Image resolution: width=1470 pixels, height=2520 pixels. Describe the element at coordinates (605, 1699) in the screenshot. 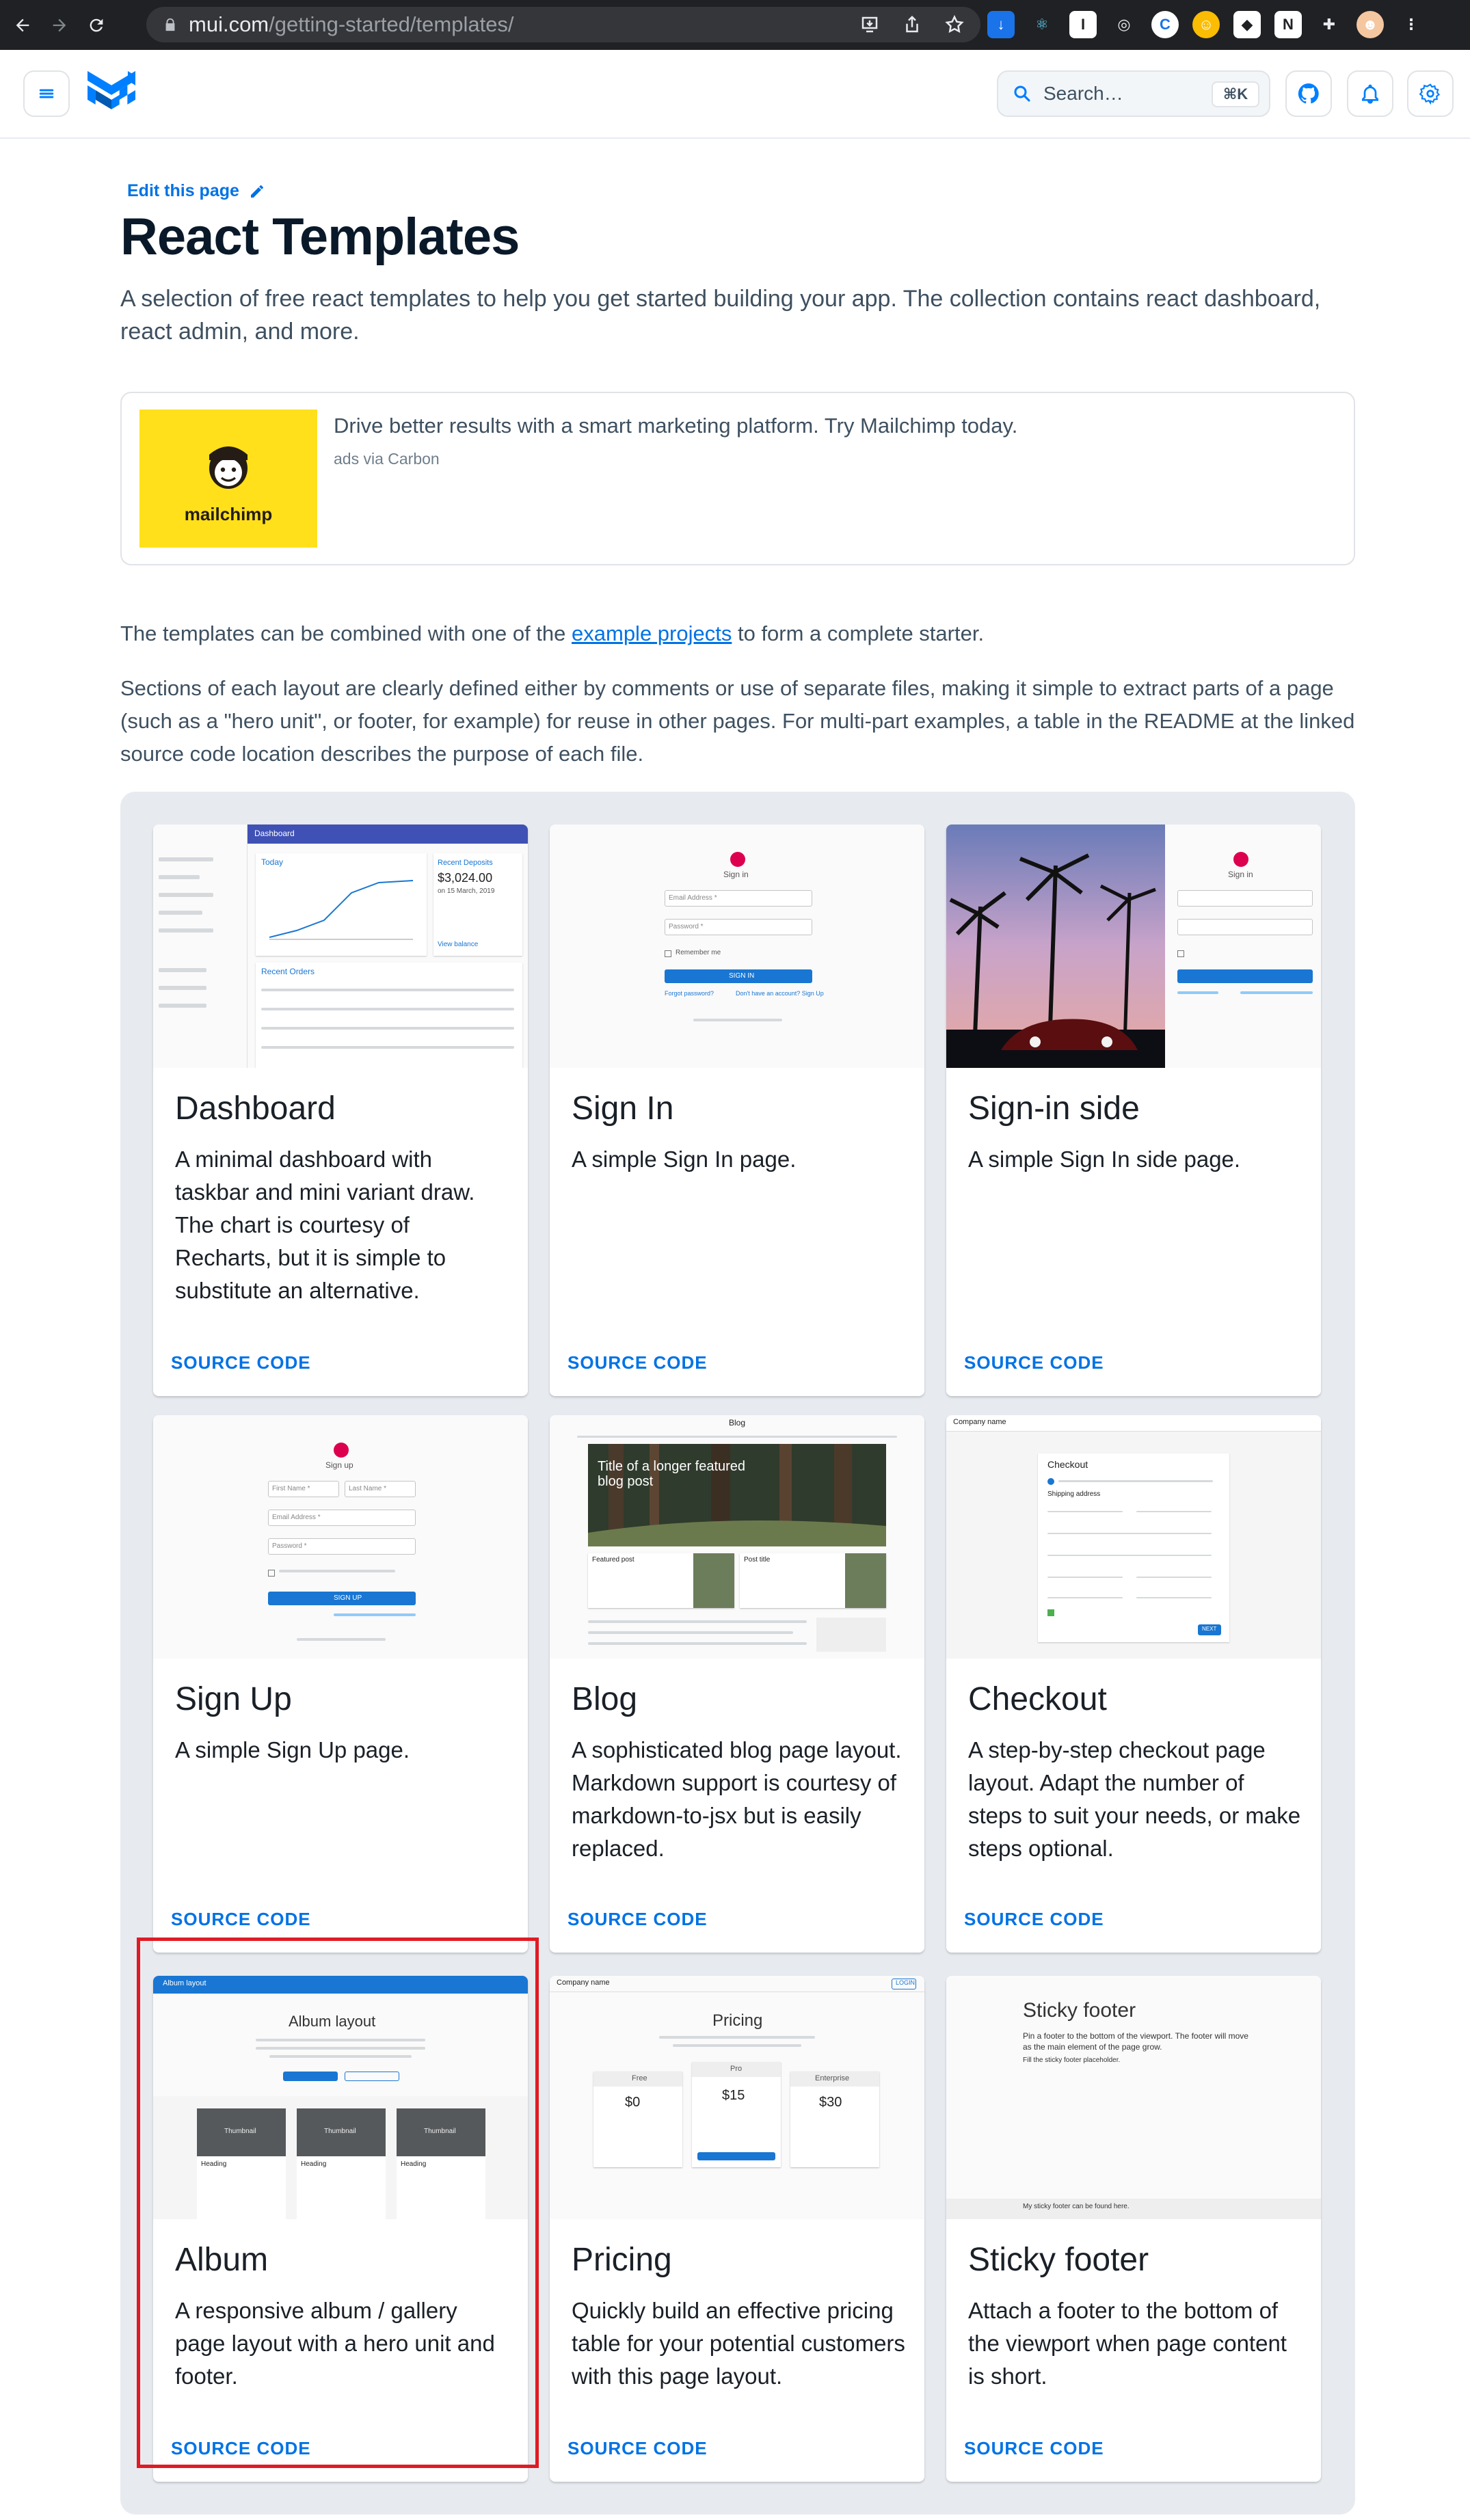

I see `card-title: Blog` at that location.